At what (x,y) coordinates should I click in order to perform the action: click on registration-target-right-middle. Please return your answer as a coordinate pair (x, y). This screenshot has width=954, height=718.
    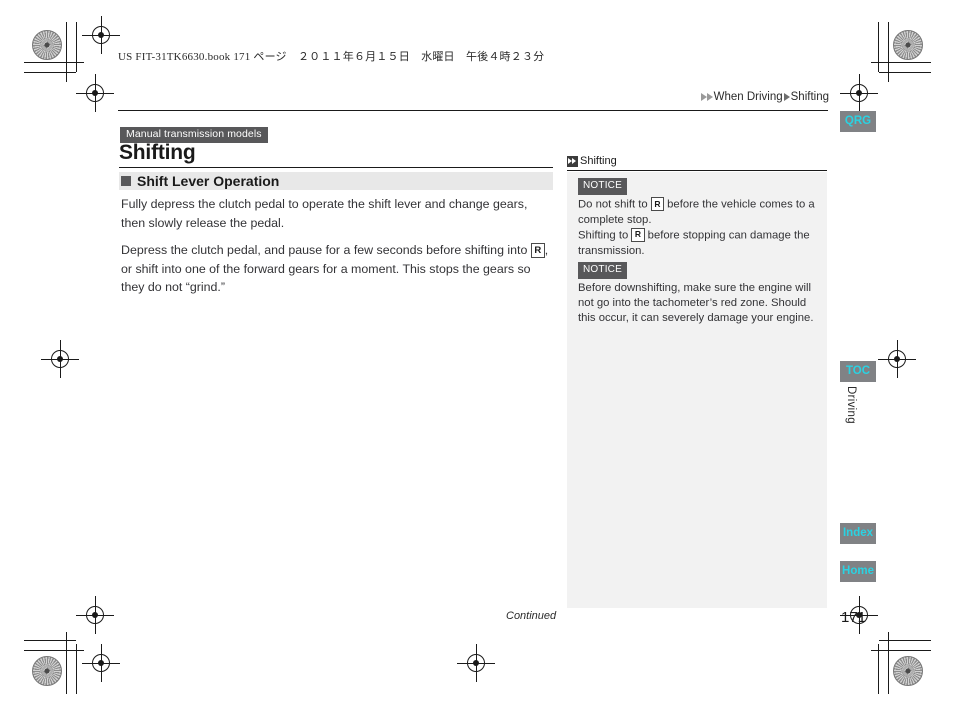
    Looking at the image, I should click on (897, 359).